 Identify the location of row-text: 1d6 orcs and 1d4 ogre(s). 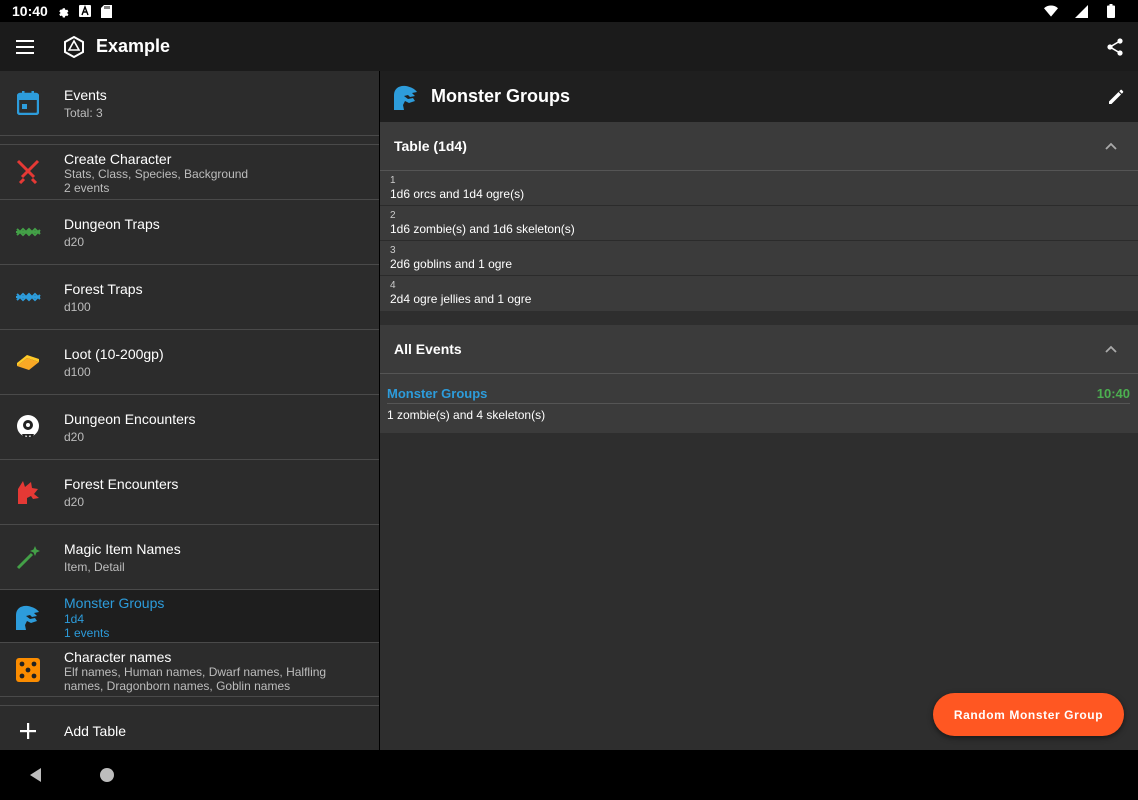
(457, 194).